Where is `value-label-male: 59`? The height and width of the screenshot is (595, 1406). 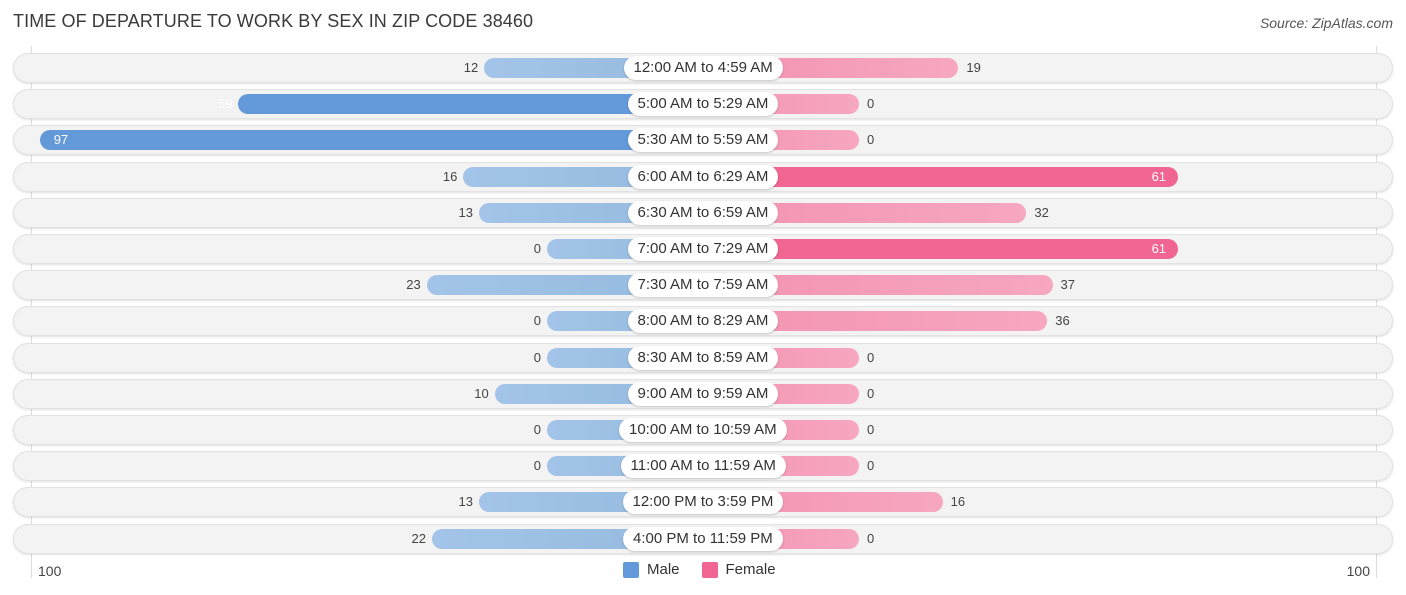
value-label-male: 59 is located at coordinates (225, 104).